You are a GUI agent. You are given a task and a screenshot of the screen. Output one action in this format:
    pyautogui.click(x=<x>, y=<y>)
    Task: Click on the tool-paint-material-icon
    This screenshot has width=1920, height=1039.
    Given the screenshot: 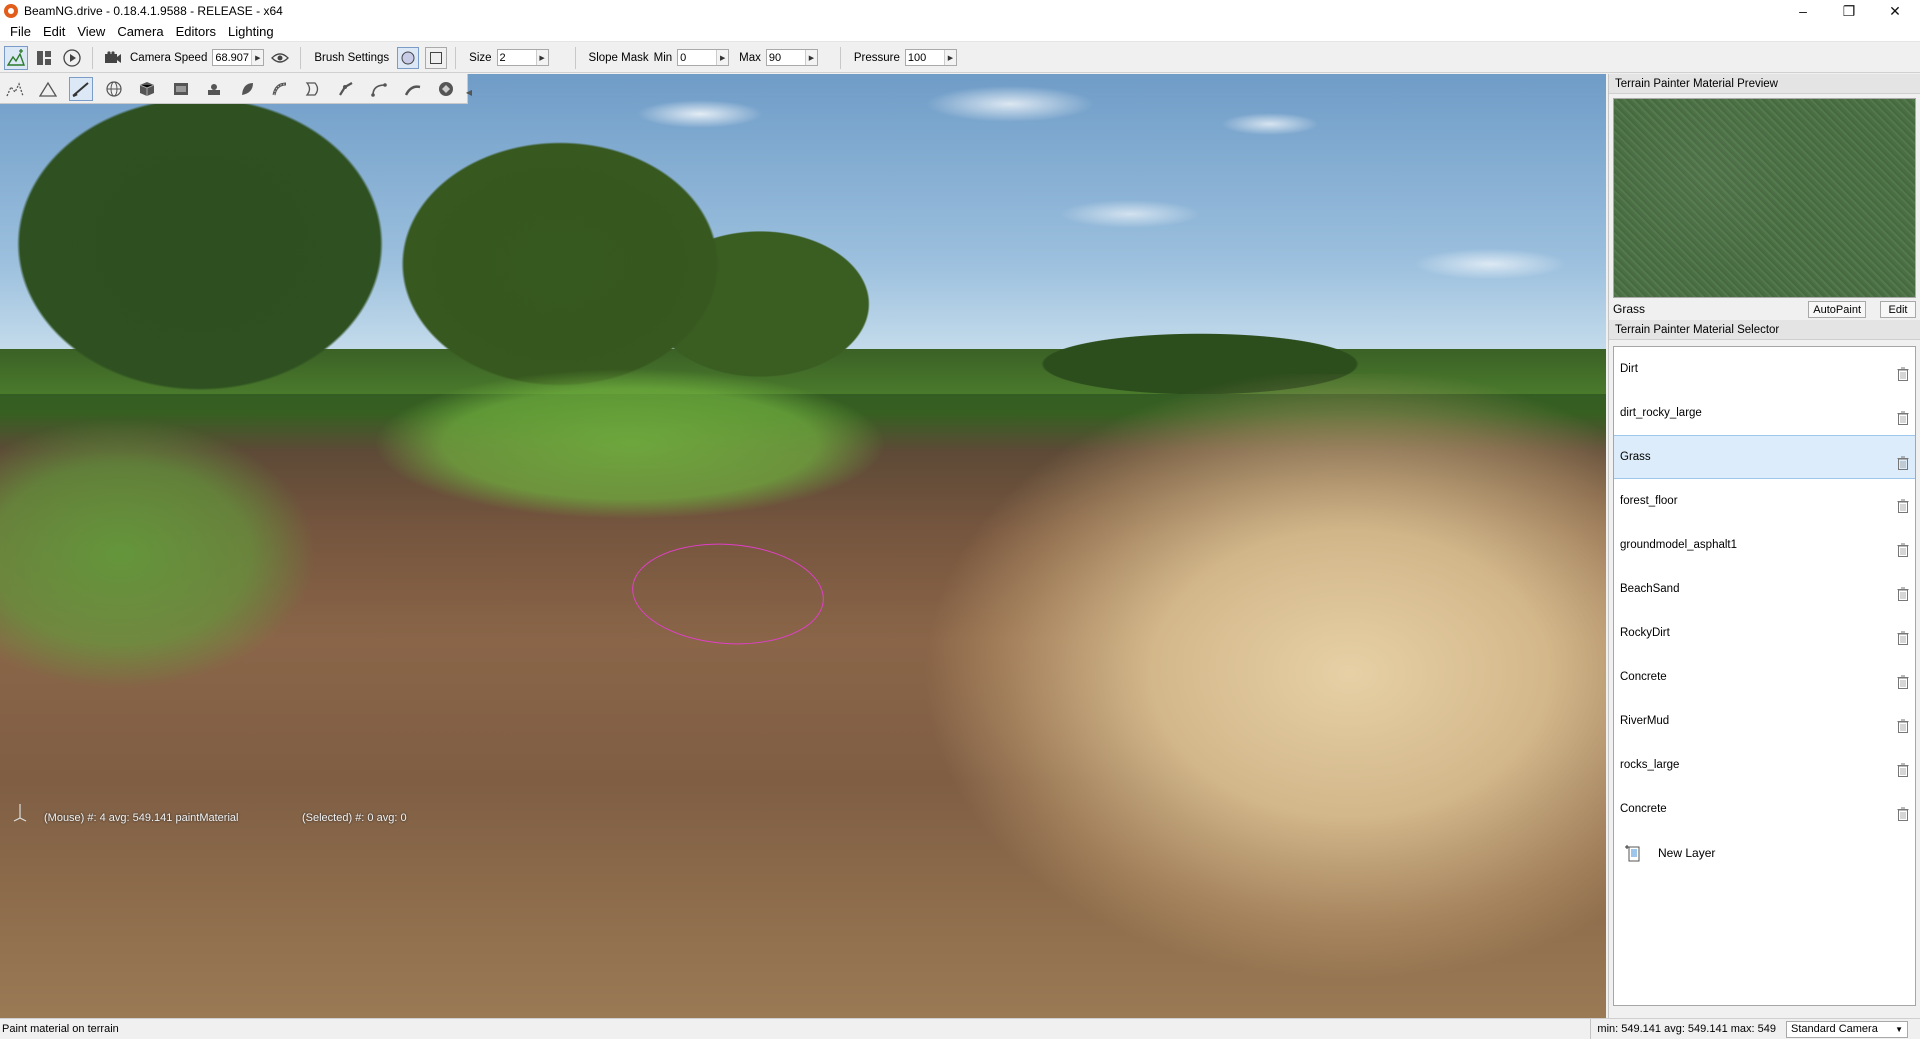 What is the action you would take?
    pyautogui.click(x=81, y=88)
    